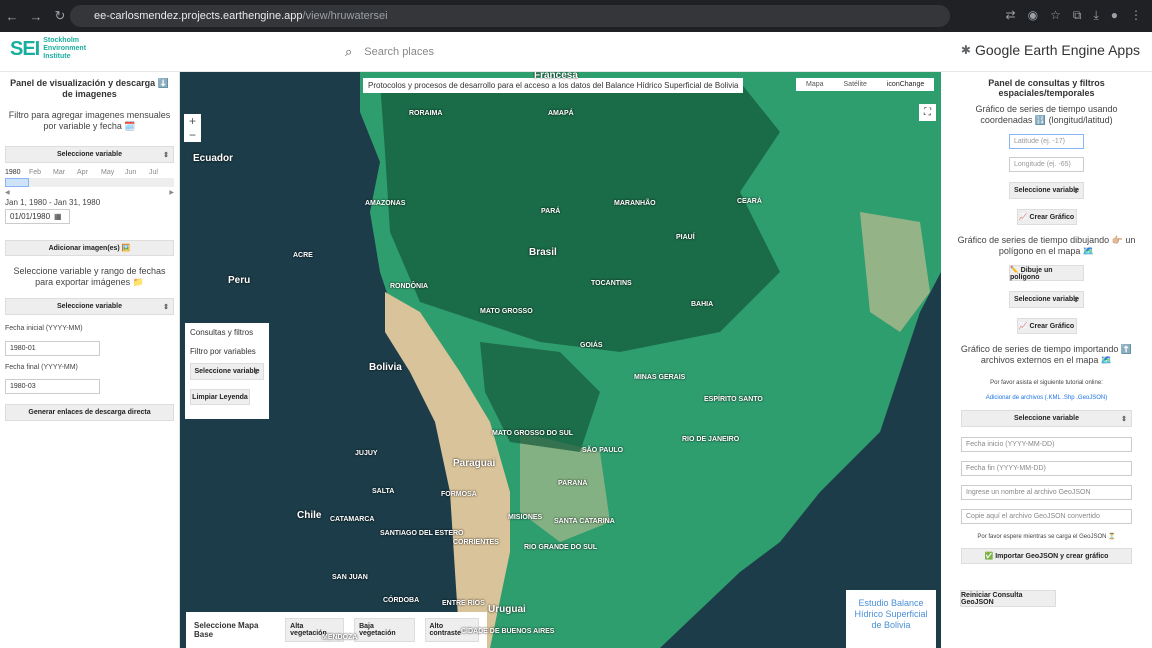 The height and width of the screenshot is (648, 1152). What do you see at coordinates (1050, 50) in the screenshot?
I see `gee-brand: ✱ Google Earth Engine Apps` at bounding box center [1050, 50].